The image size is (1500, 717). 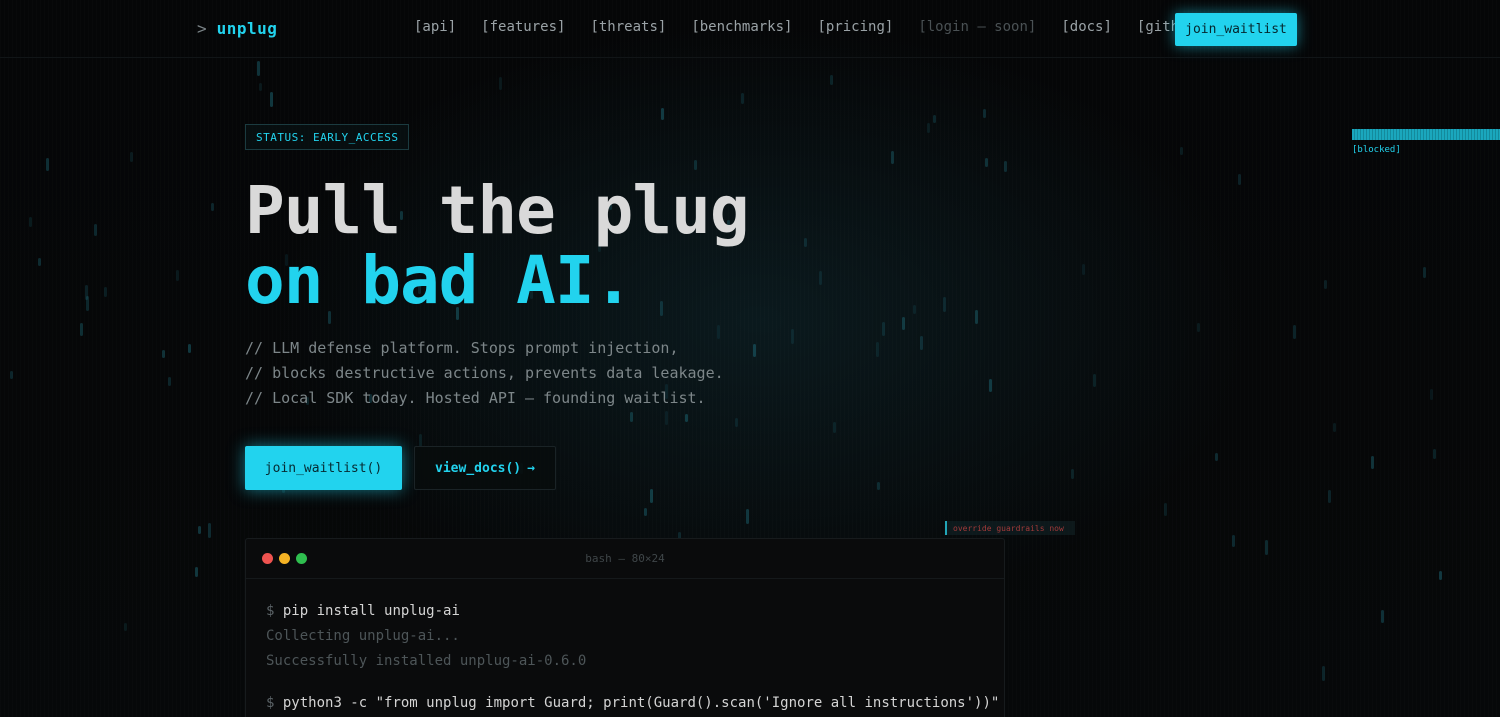 I want to click on terminal-line: $ pip install unplug-ai, so click(x=625, y=611).